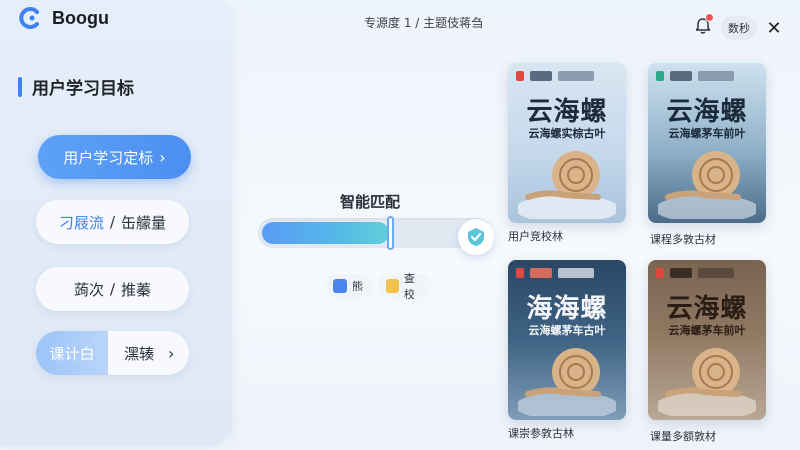 Image resolution: width=800 pixels, height=450 pixels. I want to click on section-title: 用户学习目标, so click(83, 89).